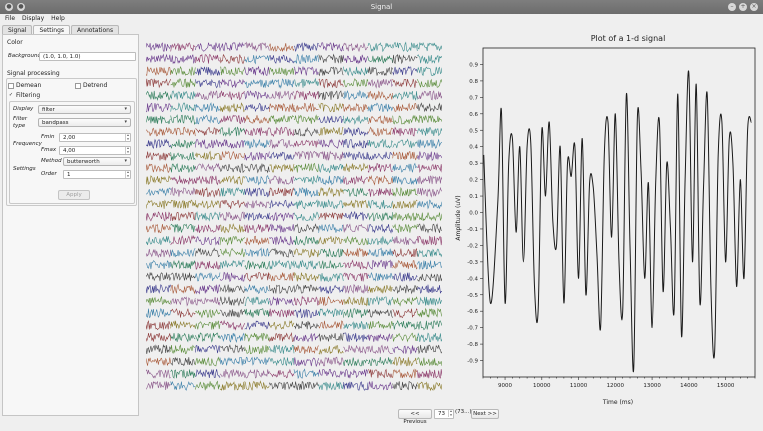 The height and width of the screenshot is (431, 763). Describe the element at coordinates (11, 85) in the screenshot. I see `demean-box` at that location.